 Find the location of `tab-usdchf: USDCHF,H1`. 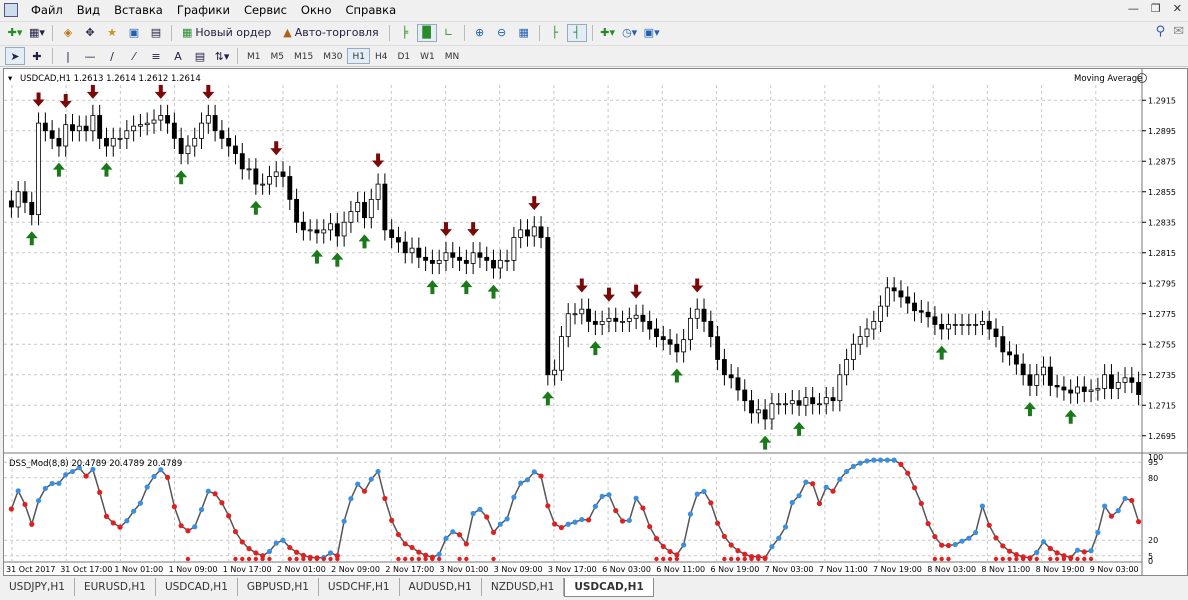

tab-usdchf: USDCHF,H1 is located at coordinates (359, 587).